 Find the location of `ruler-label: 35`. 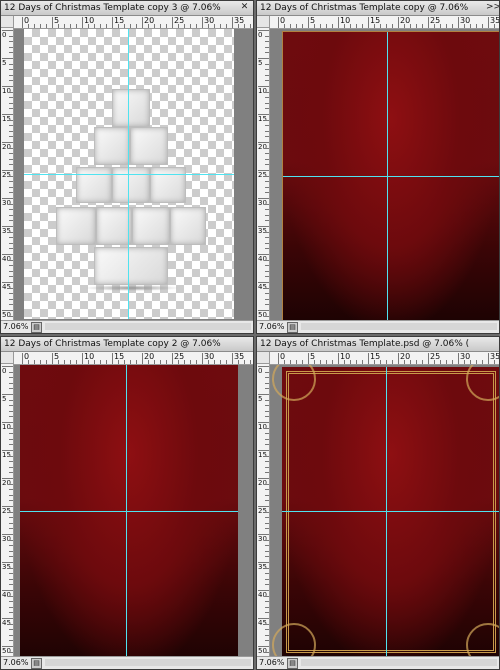

ruler-label: 35 is located at coordinates (239, 20).